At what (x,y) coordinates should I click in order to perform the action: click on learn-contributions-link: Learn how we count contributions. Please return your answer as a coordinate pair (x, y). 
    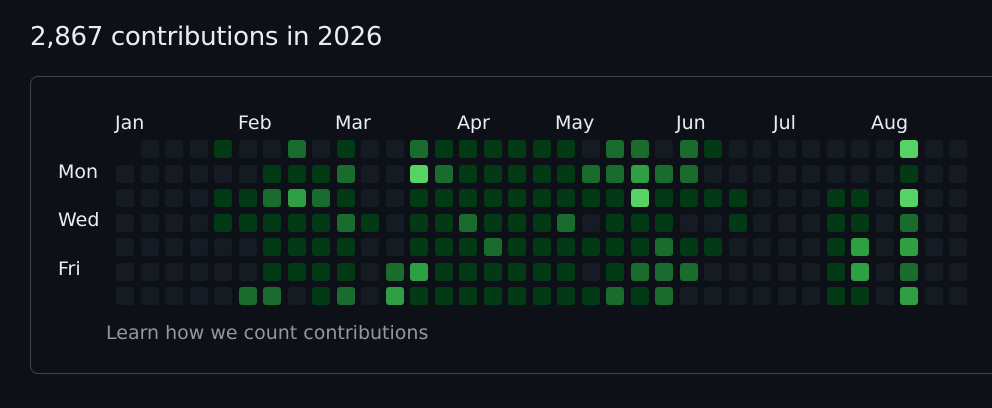
    Looking at the image, I should click on (267, 333).